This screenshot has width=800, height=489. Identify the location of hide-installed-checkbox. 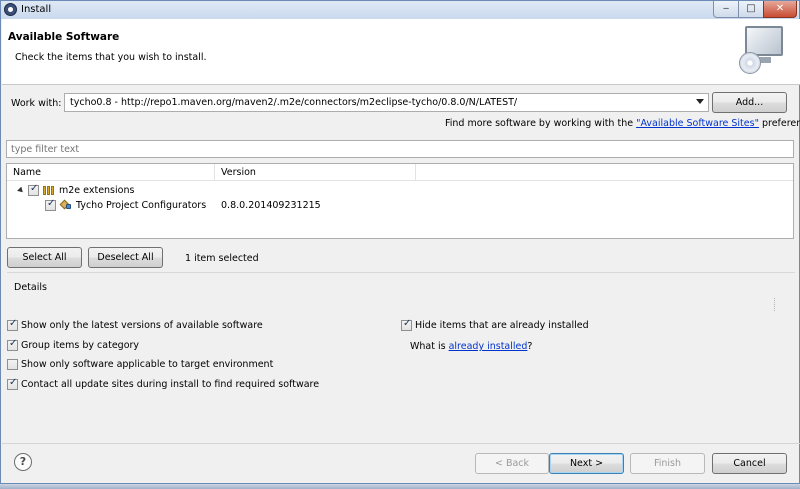
(406, 324).